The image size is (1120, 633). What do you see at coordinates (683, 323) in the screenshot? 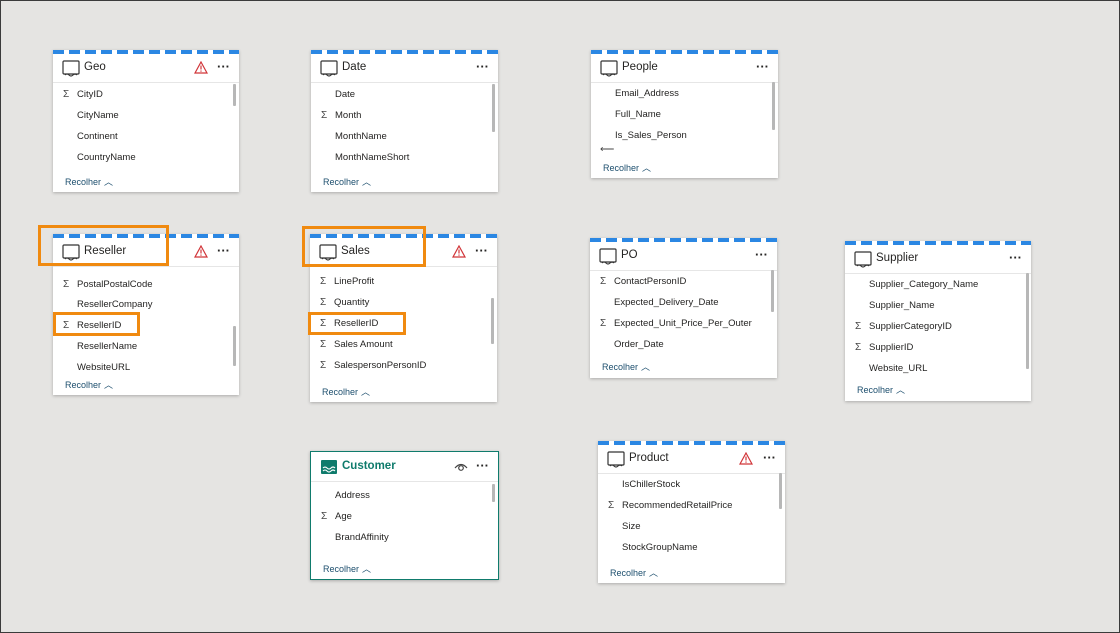
I see `field-name: Expected_Unit_Price_Per_Outer` at bounding box center [683, 323].